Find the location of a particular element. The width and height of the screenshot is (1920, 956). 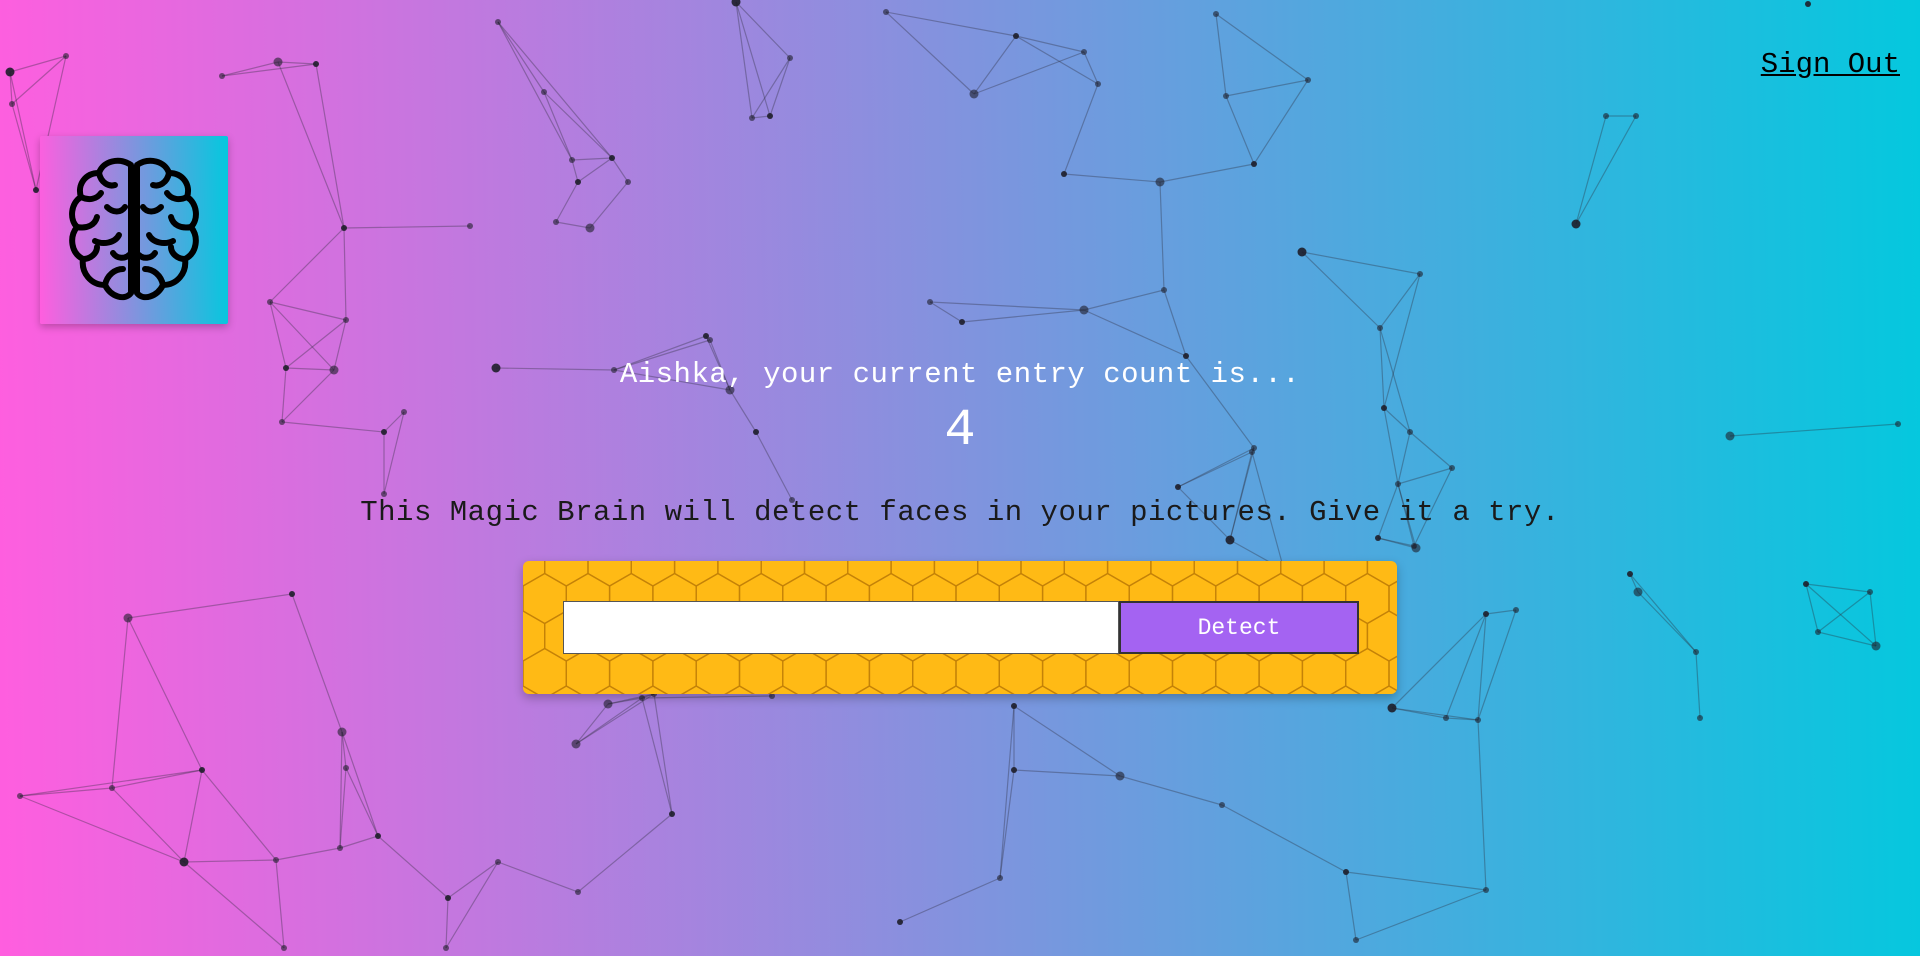

image-link-form: Detect is located at coordinates (961, 627).